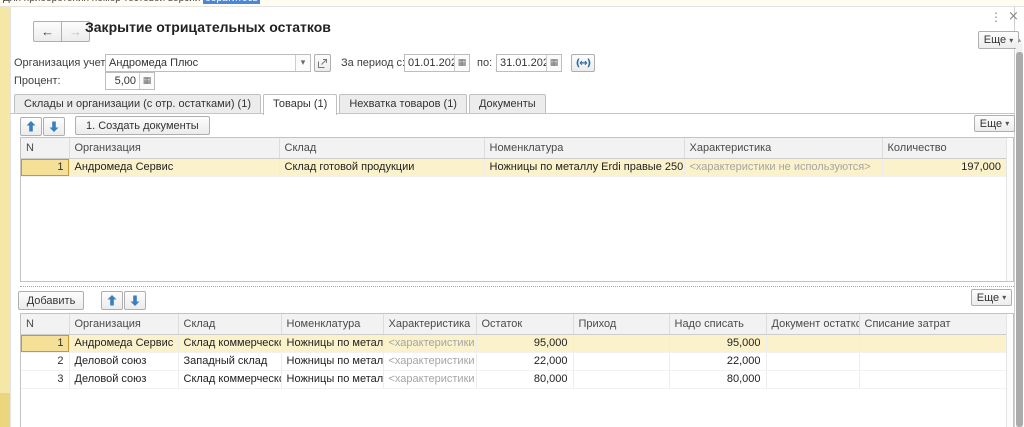 The image size is (1024, 427). I want to click on cell-rest: 80,000, so click(525, 379).